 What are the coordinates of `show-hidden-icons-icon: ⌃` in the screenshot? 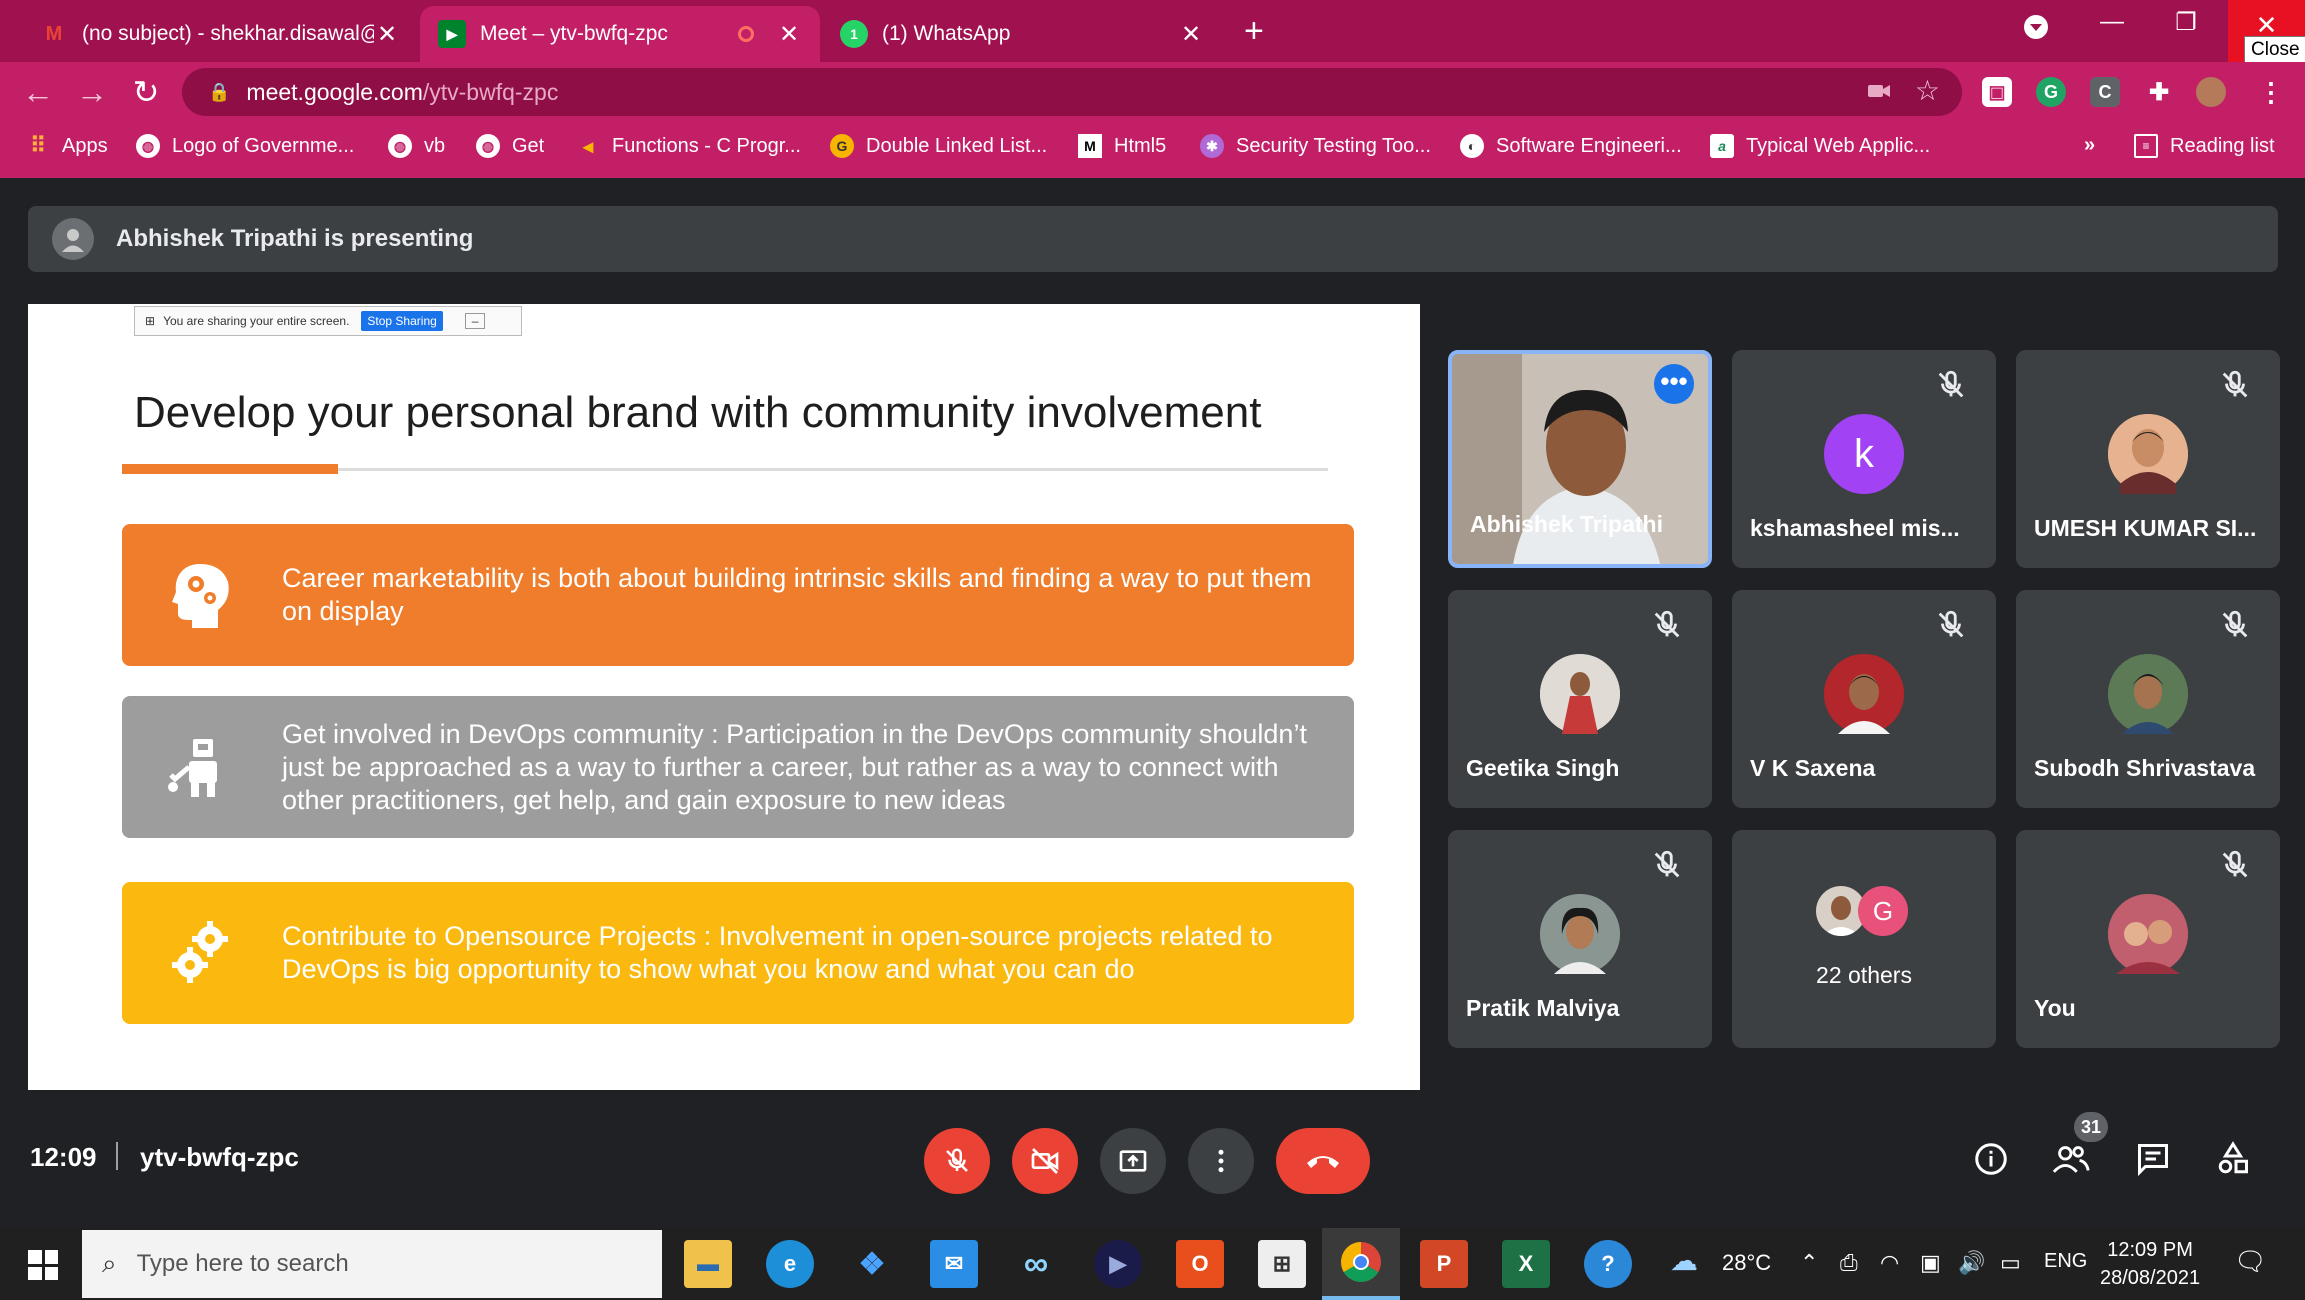 It's located at (1809, 1263).